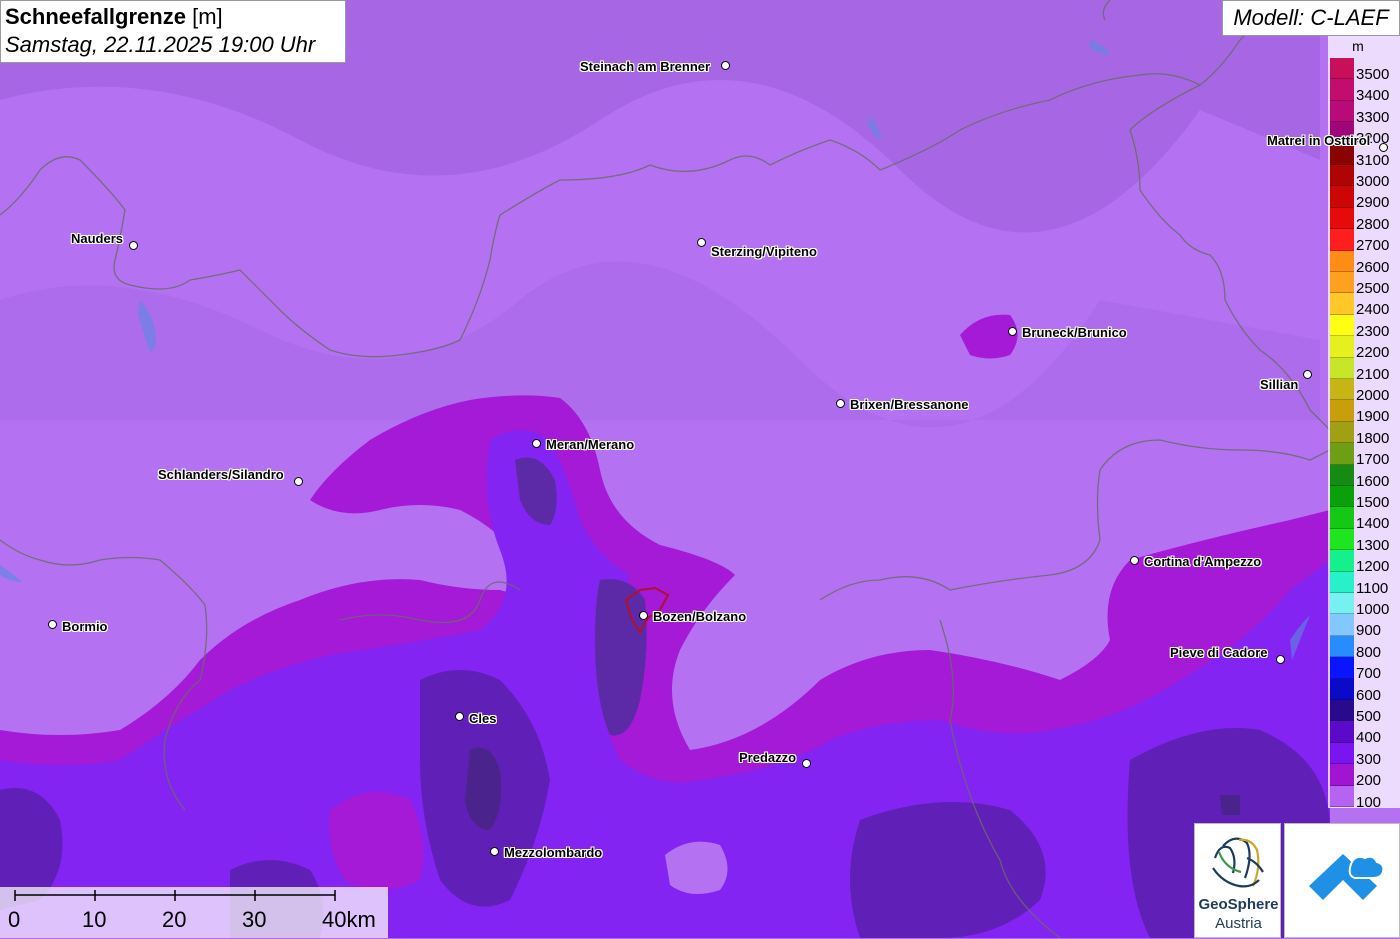  What do you see at coordinates (1238, 923) in the screenshot?
I see `geosphere-logo-country: Austria` at bounding box center [1238, 923].